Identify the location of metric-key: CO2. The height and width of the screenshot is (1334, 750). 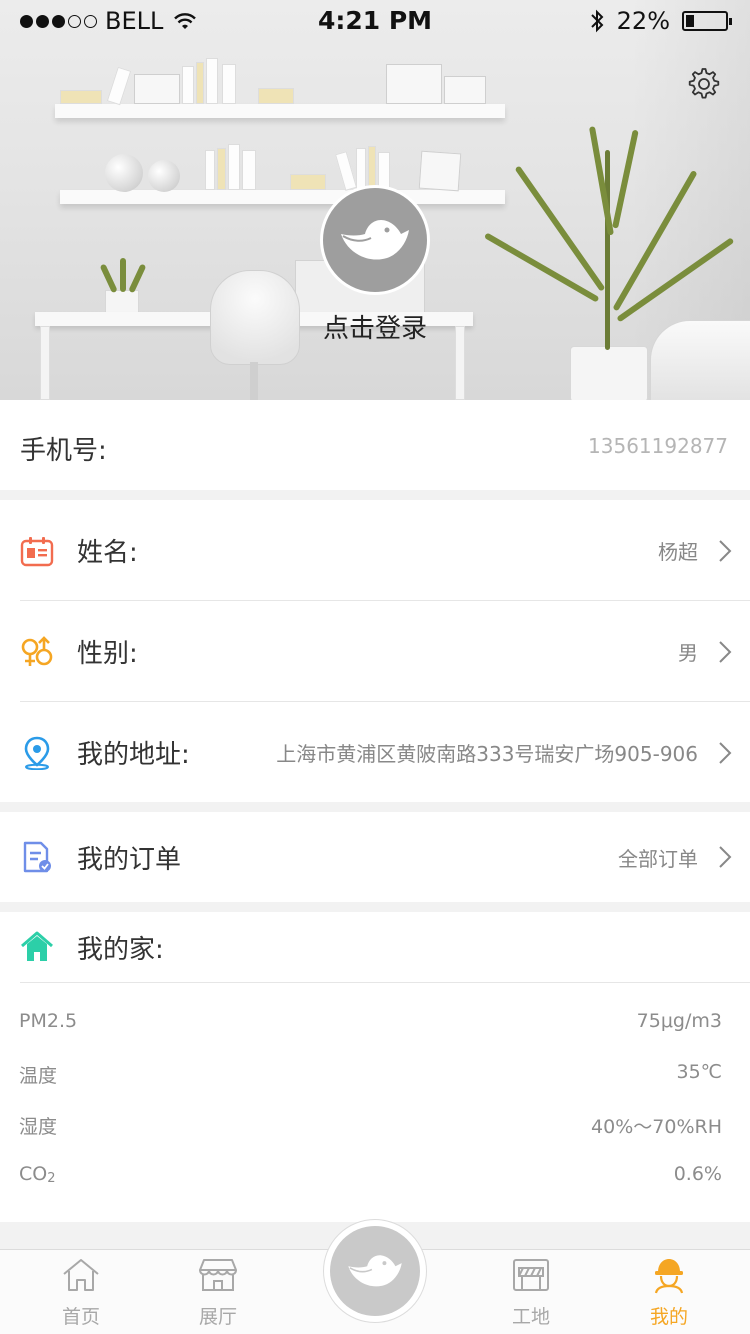
(37, 1174).